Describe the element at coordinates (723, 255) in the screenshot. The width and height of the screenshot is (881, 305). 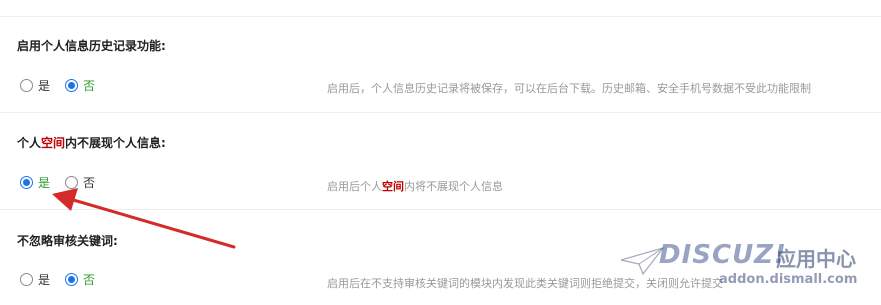
I see `watermark-logo: DISCUZ!` at that location.